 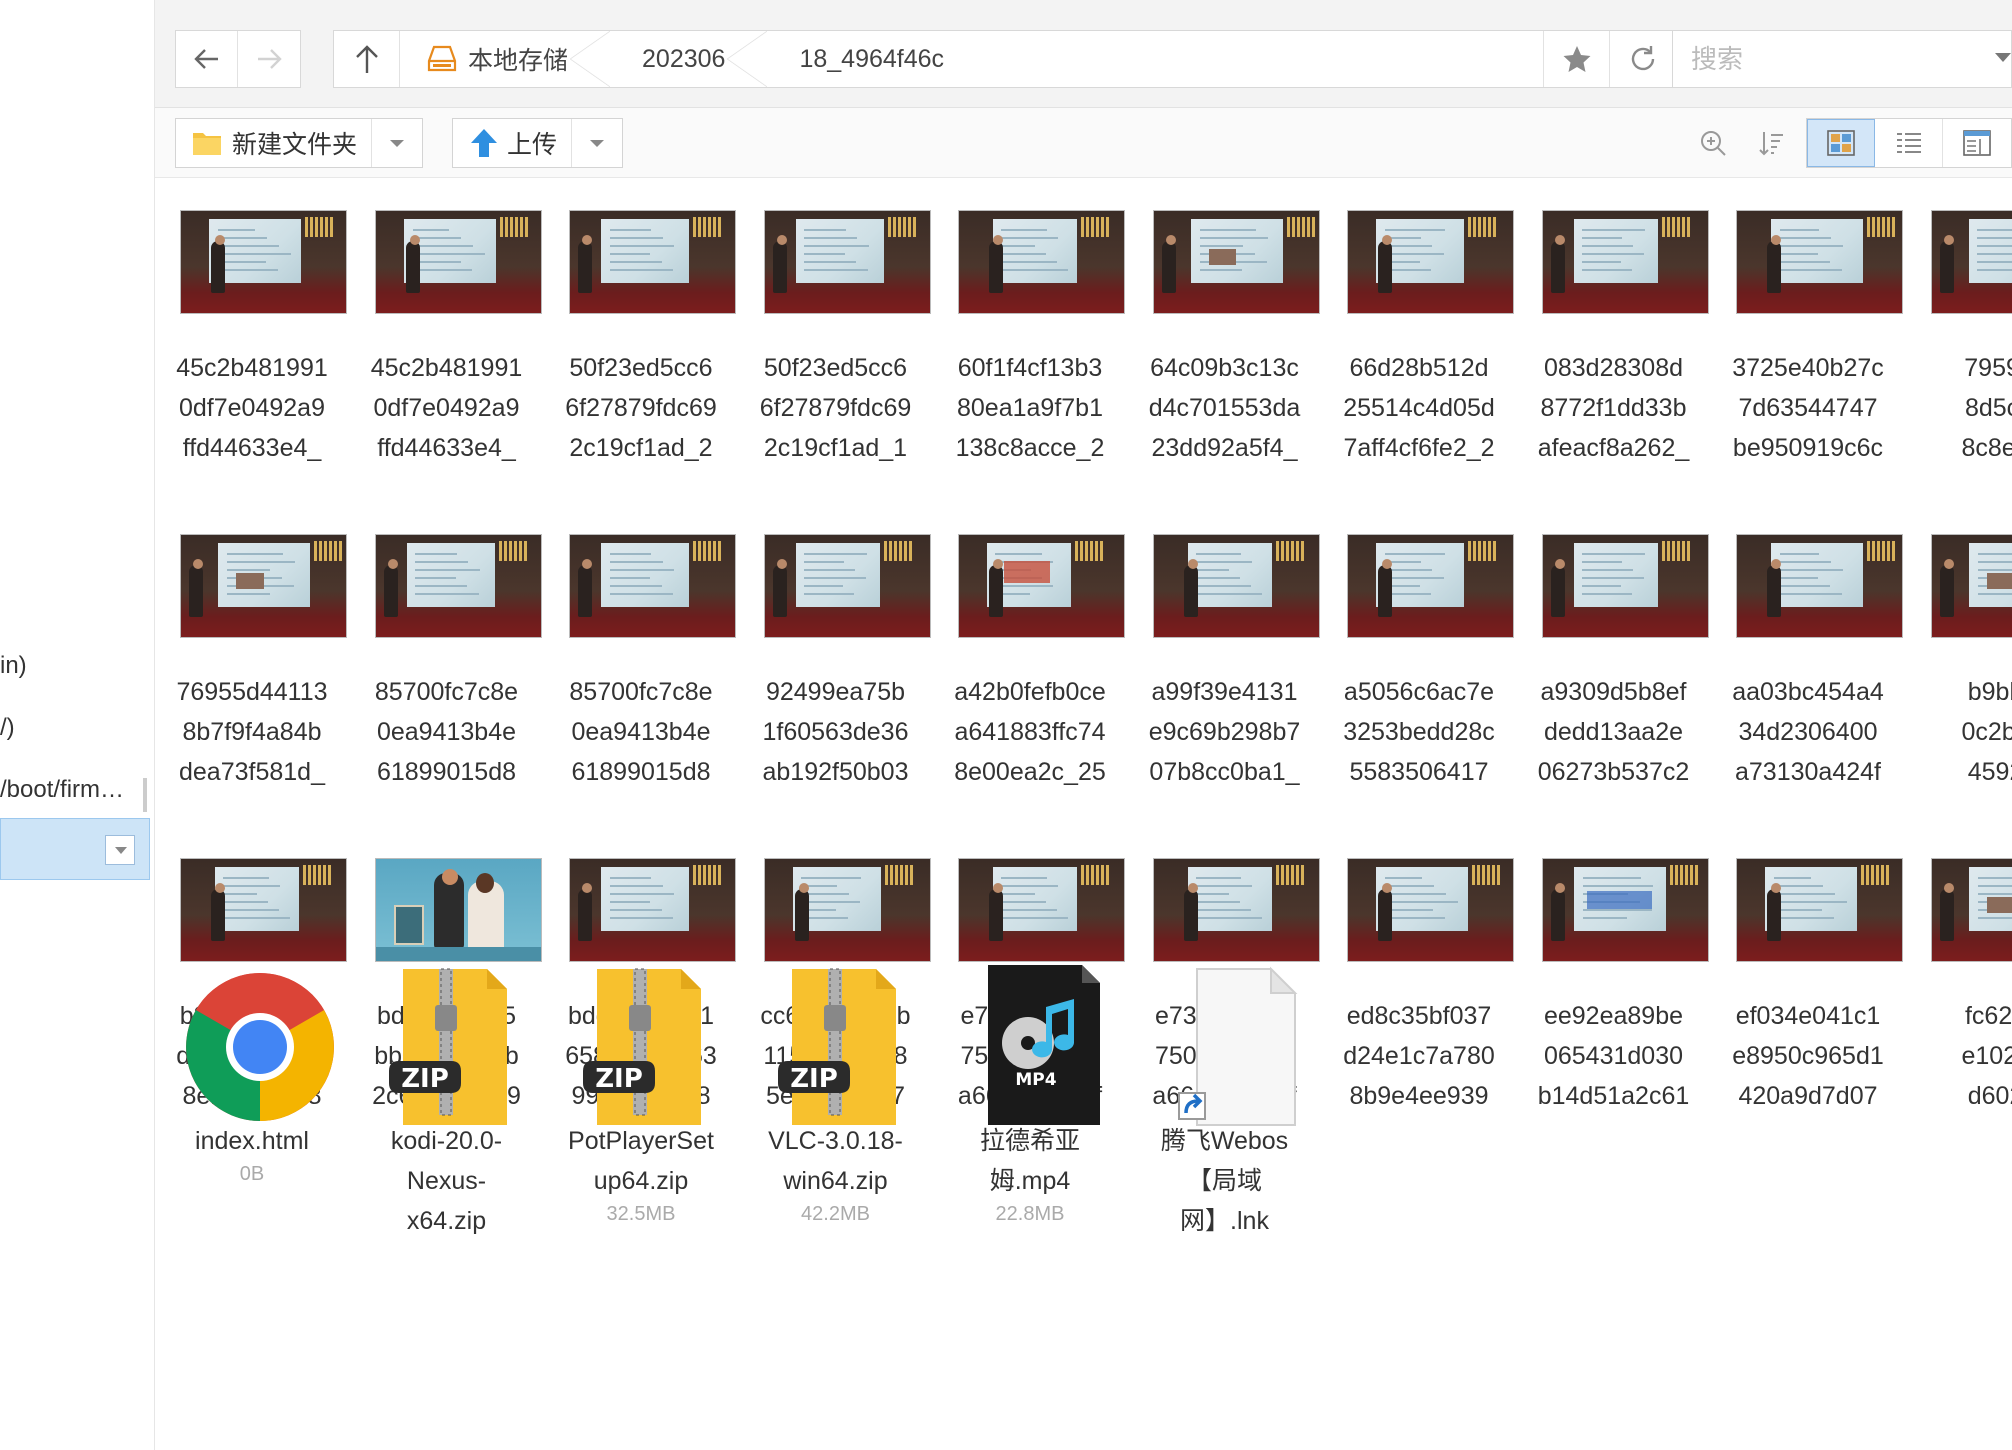 I want to click on file-name: a9309d5b8ef dedd13aa2e 06273b537c2, so click(x=1613, y=732).